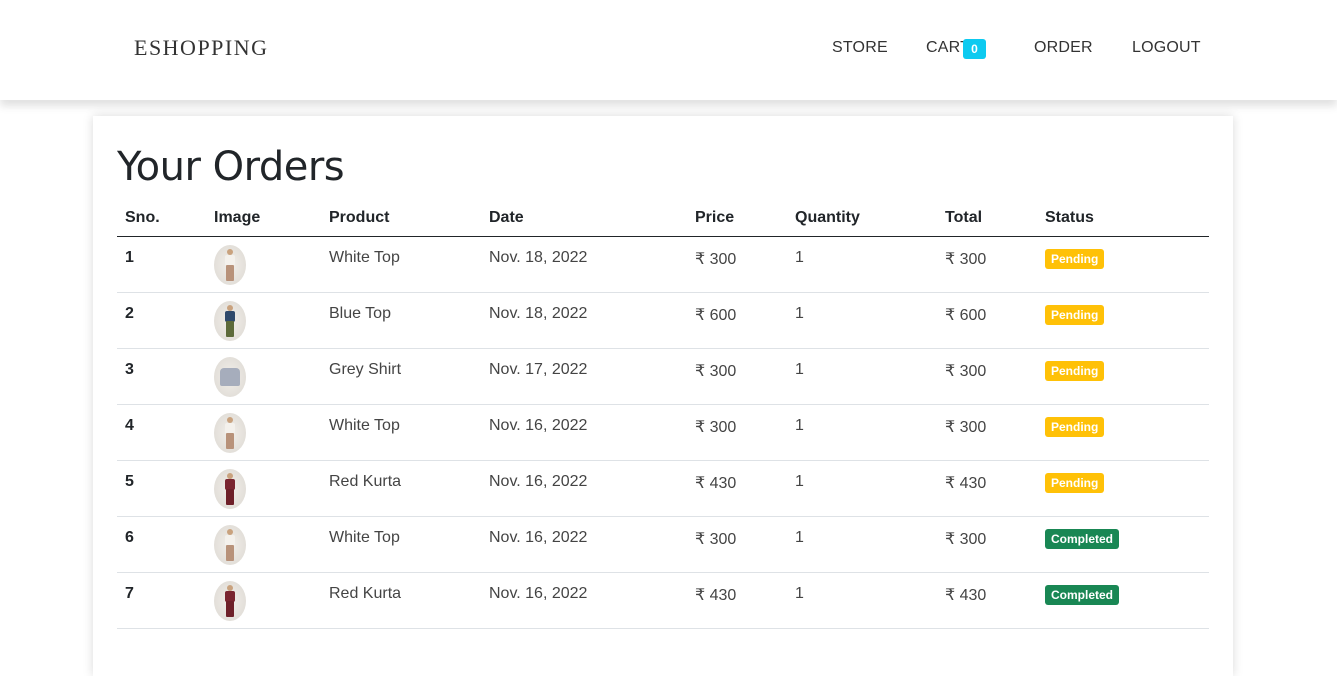 This screenshot has width=1337, height=676. Describe the element at coordinates (1166, 48) in the screenshot. I see `nav-logout-link: LOGOUT` at that location.